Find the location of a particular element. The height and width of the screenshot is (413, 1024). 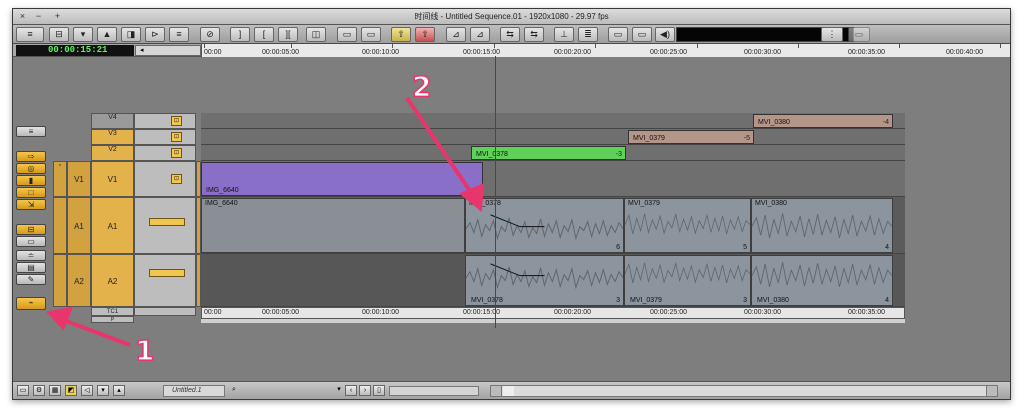

annotation-label-1: 1 is located at coordinates (144, 350).